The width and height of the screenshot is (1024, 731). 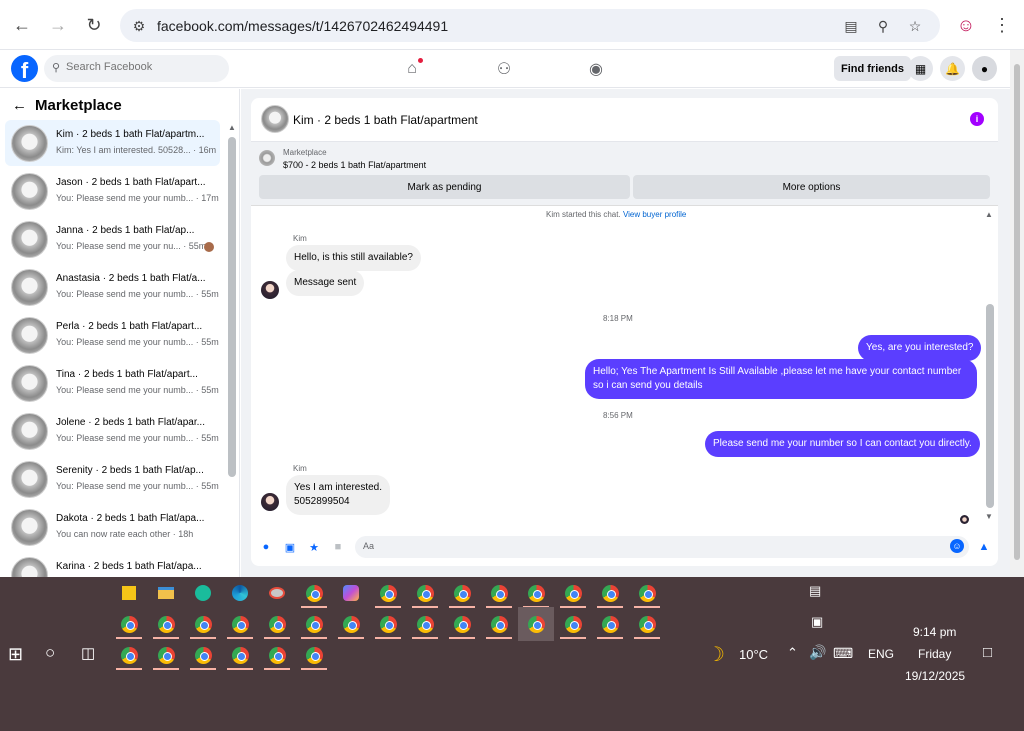 I want to click on find-friends-button: Find friends, so click(x=872, y=68).